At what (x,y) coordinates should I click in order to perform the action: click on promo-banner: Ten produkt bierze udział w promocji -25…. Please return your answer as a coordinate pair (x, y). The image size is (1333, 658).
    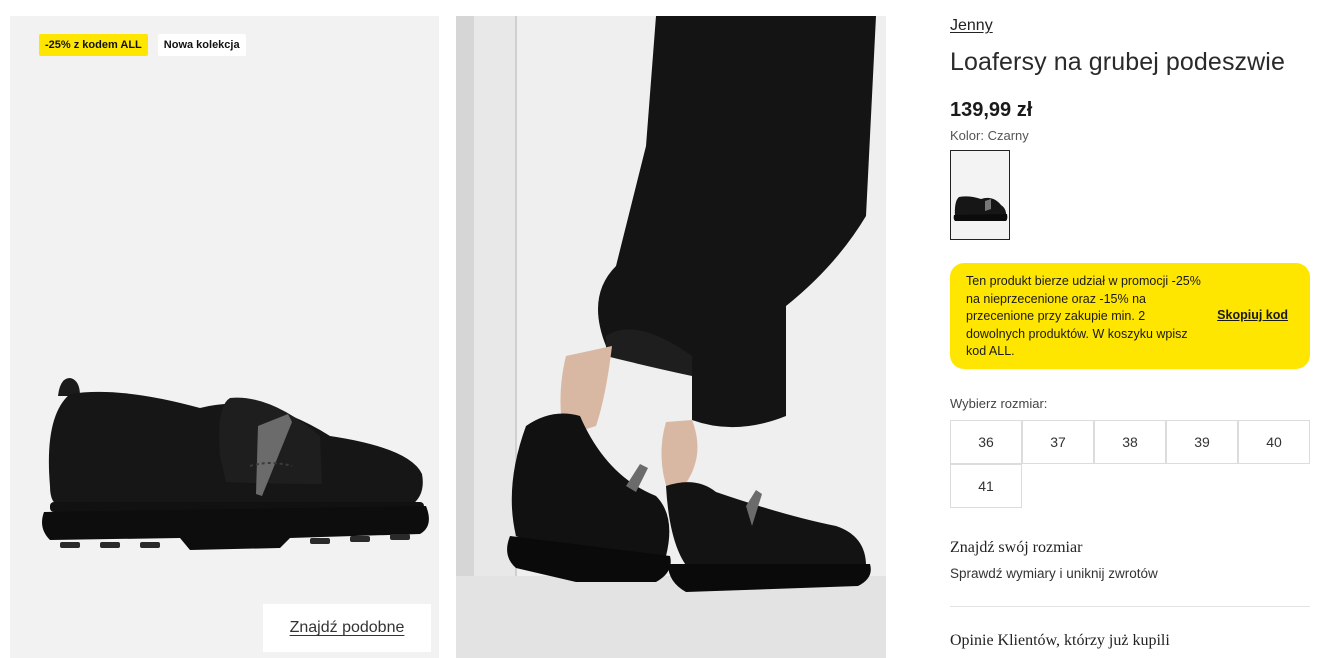
    Looking at the image, I should click on (1130, 316).